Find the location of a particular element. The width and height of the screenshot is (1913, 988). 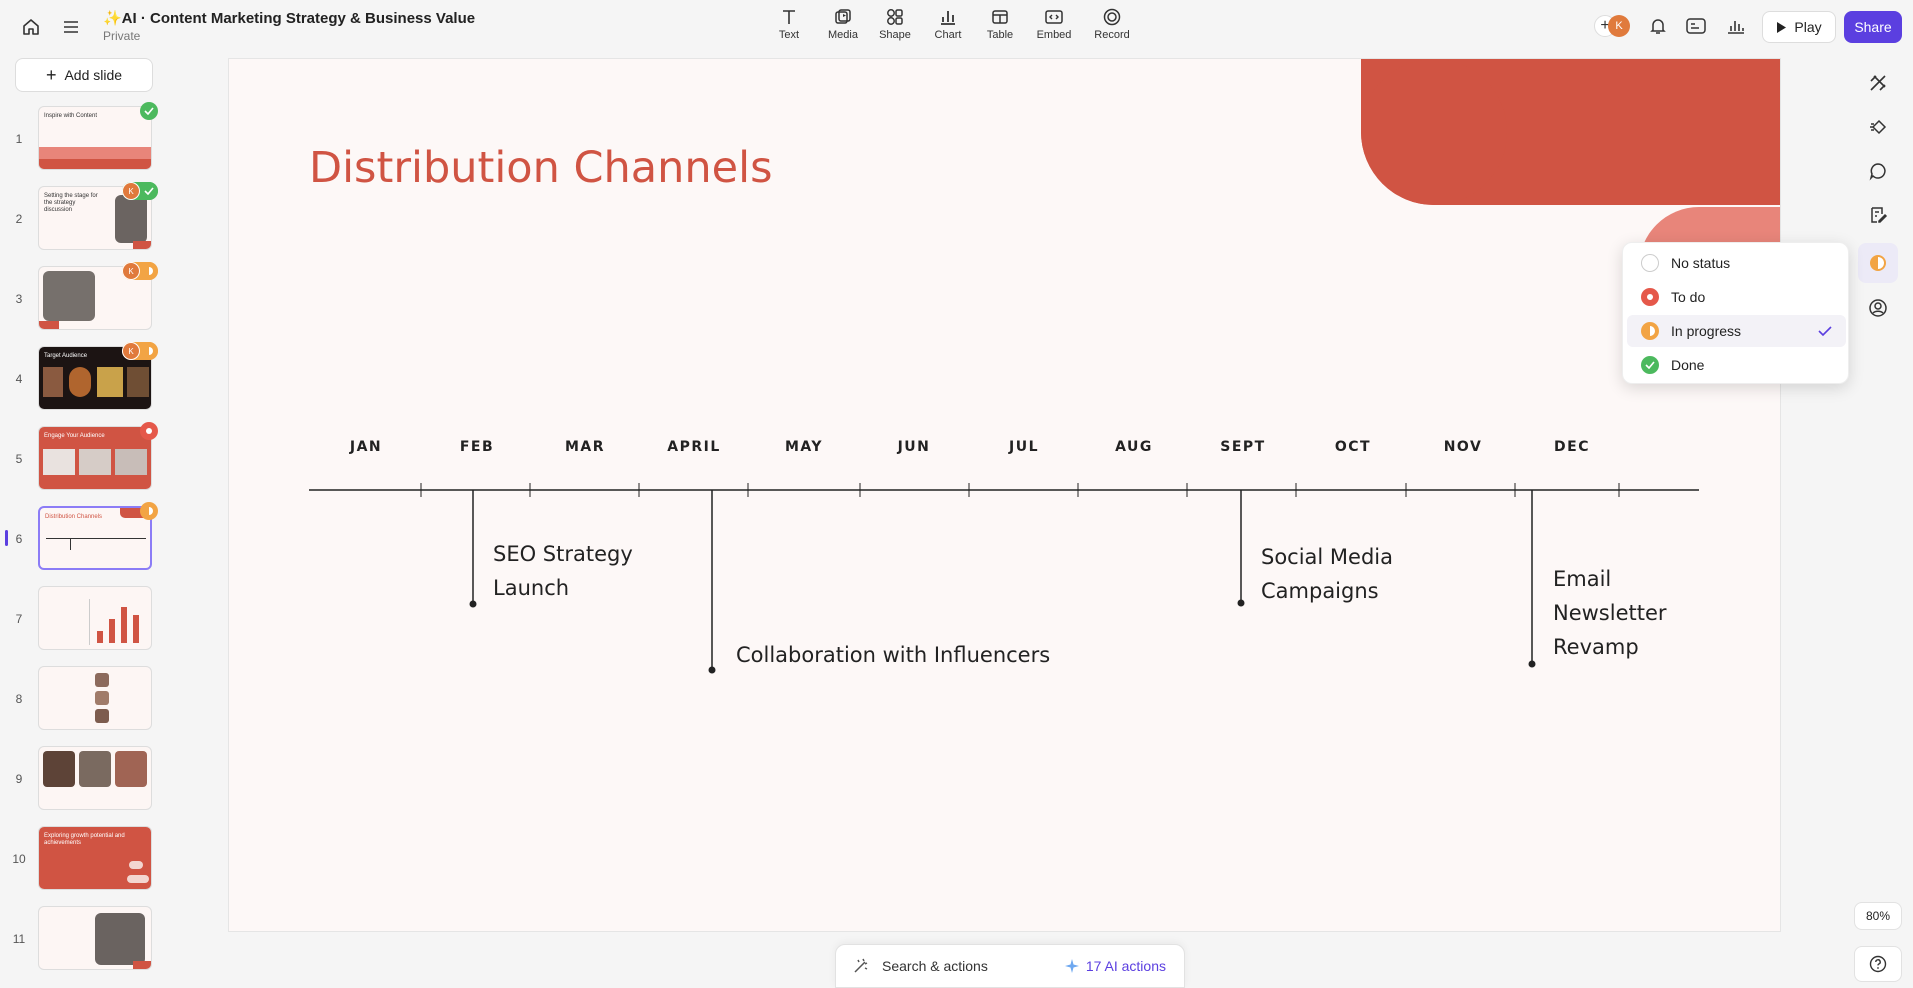

tool-shape: Shape is located at coordinates (895, 24).